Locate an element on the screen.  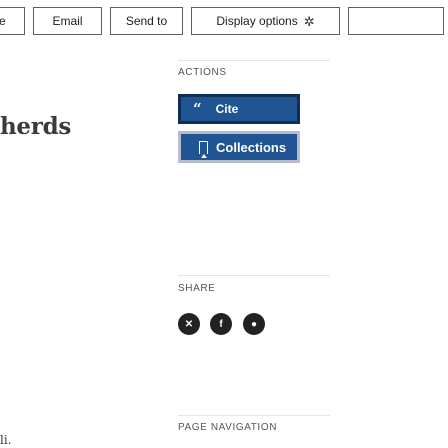
facebook-icon: f is located at coordinates (221, 324).